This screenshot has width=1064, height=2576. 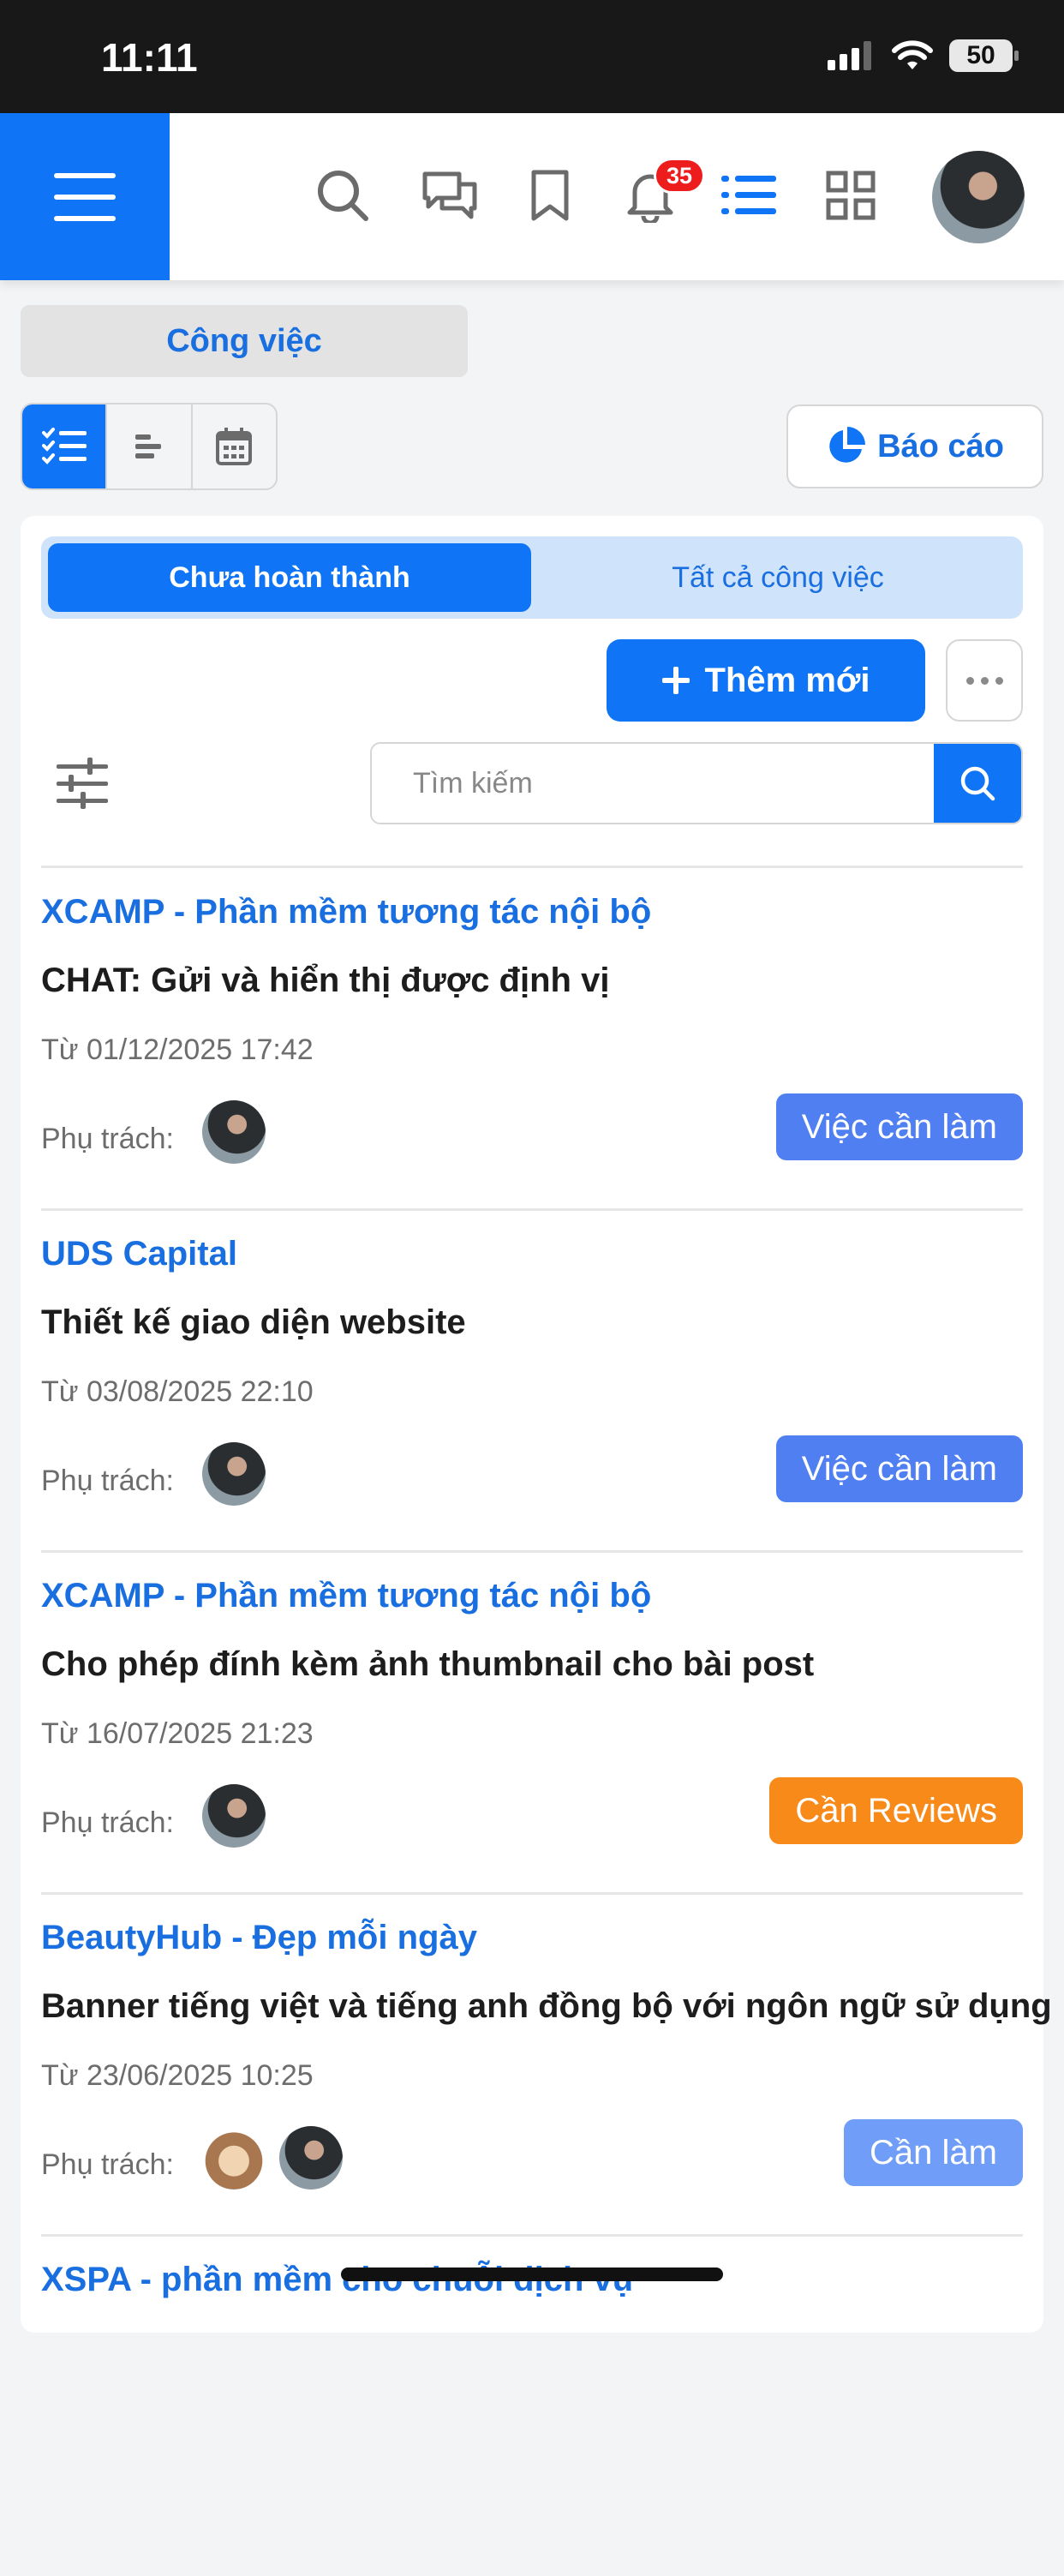 I want to click on filter-button, so click(x=82, y=783).